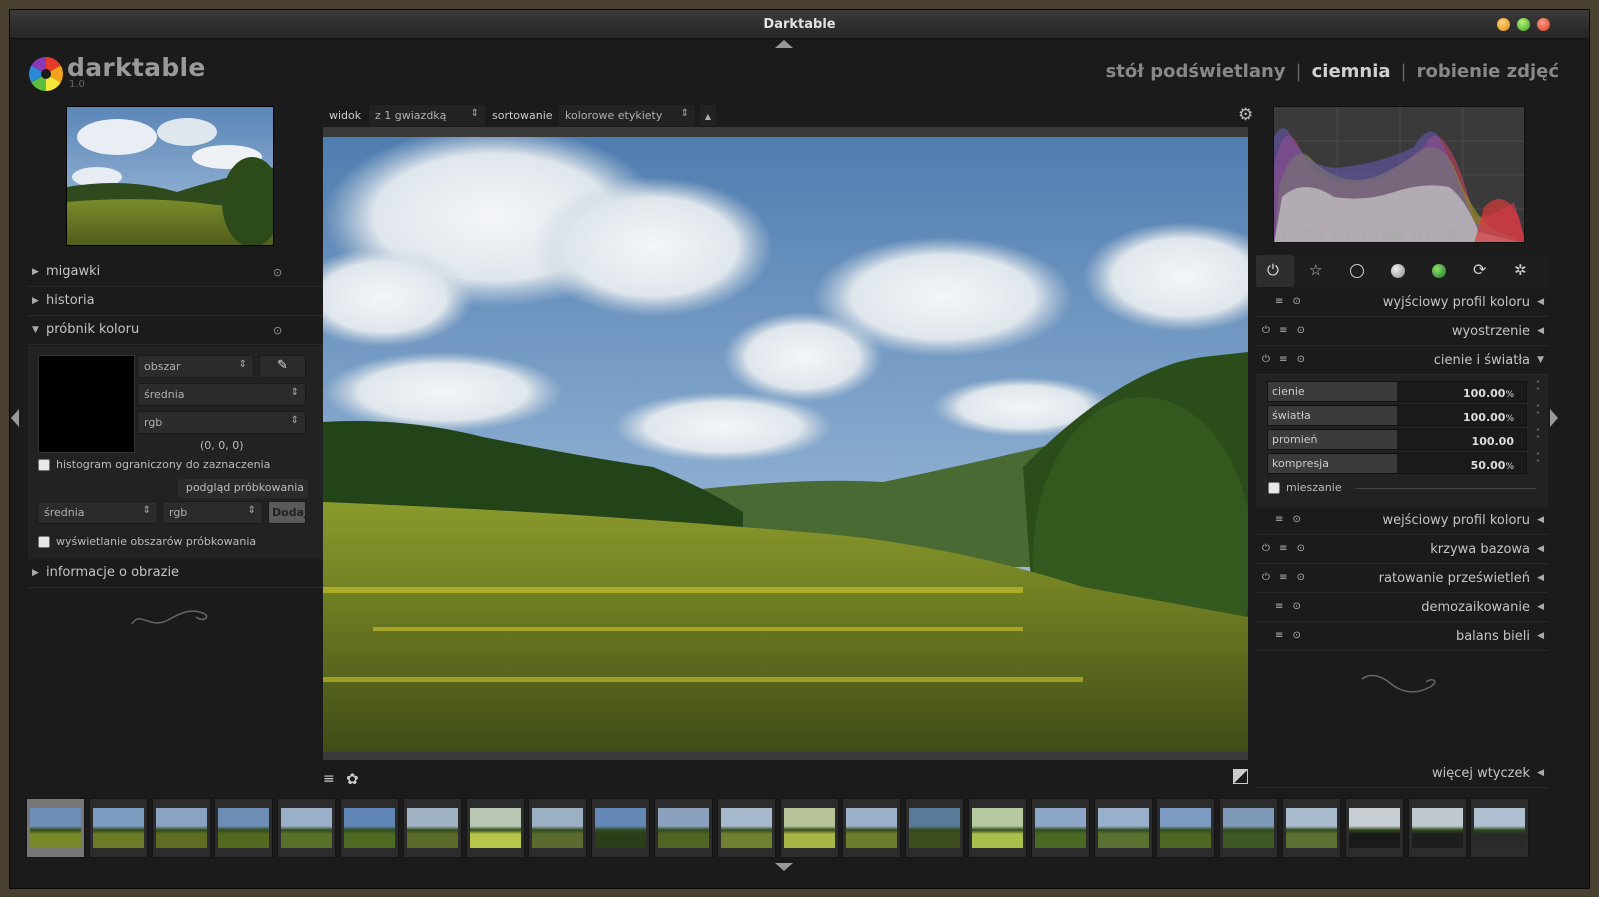  Describe the element at coordinates (708, 115) in the screenshot. I see `sort-order-button: ▲` at that location.